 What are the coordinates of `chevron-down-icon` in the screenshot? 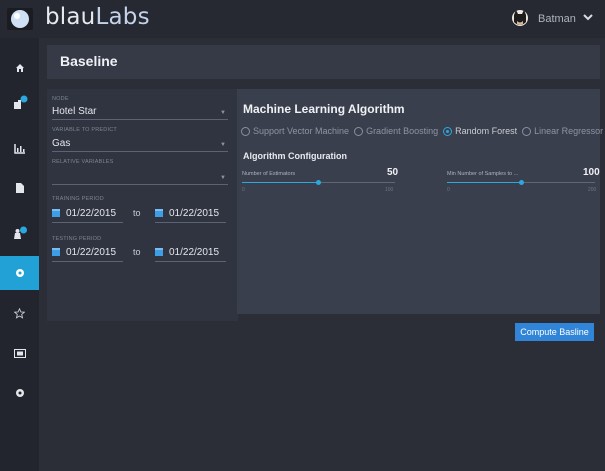 It's located at (588, 18).